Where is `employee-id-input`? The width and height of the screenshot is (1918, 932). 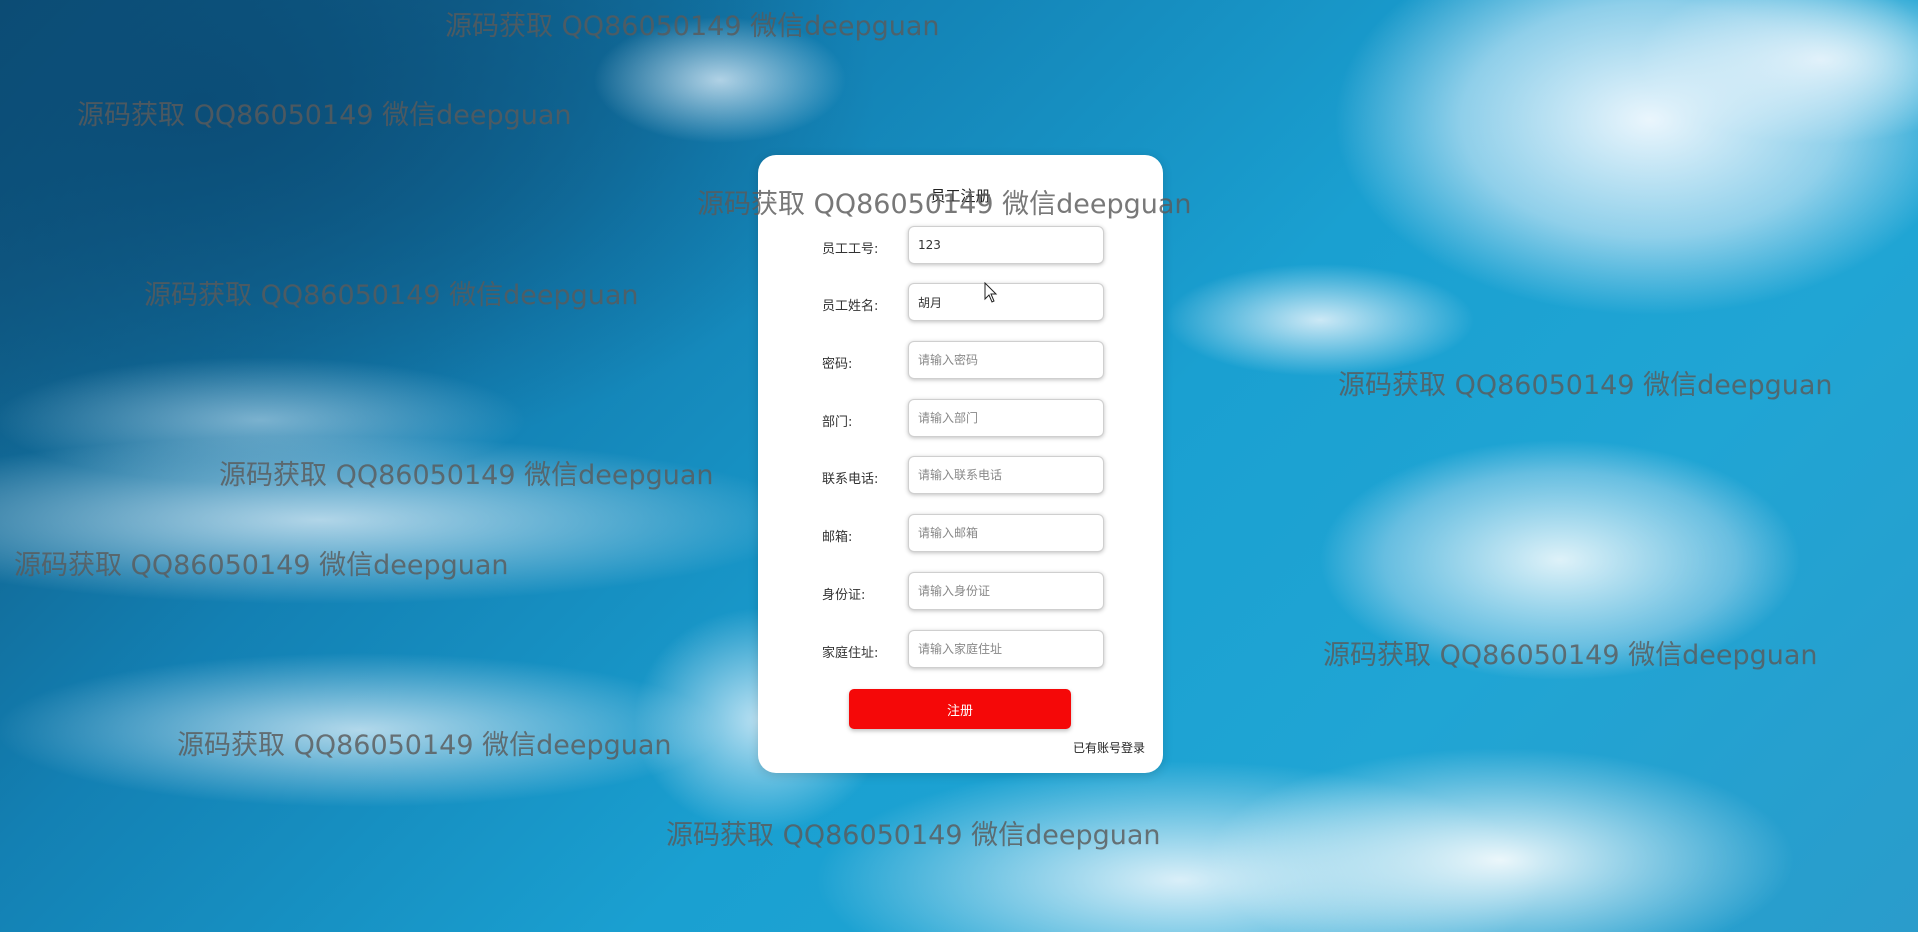
employee-id-input is located at coordinates (1006, 245).